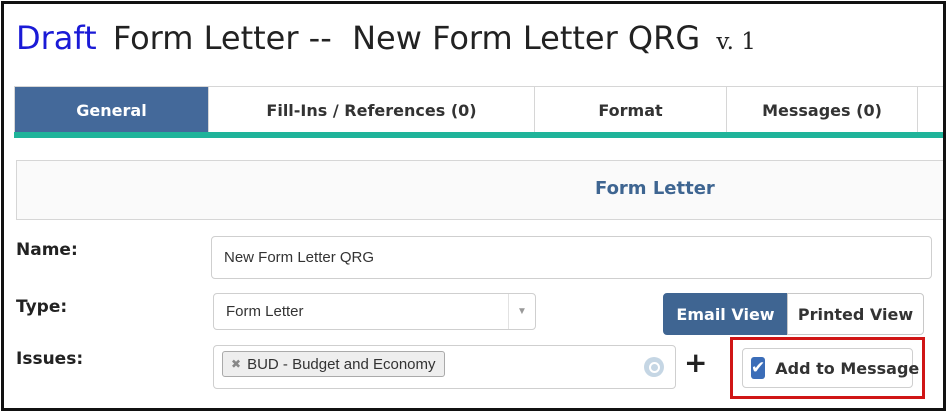 This screenshot has height=412, width=947. I want to click on add-to-message-highlight: ✔ Add to Message, so click(827, 368).